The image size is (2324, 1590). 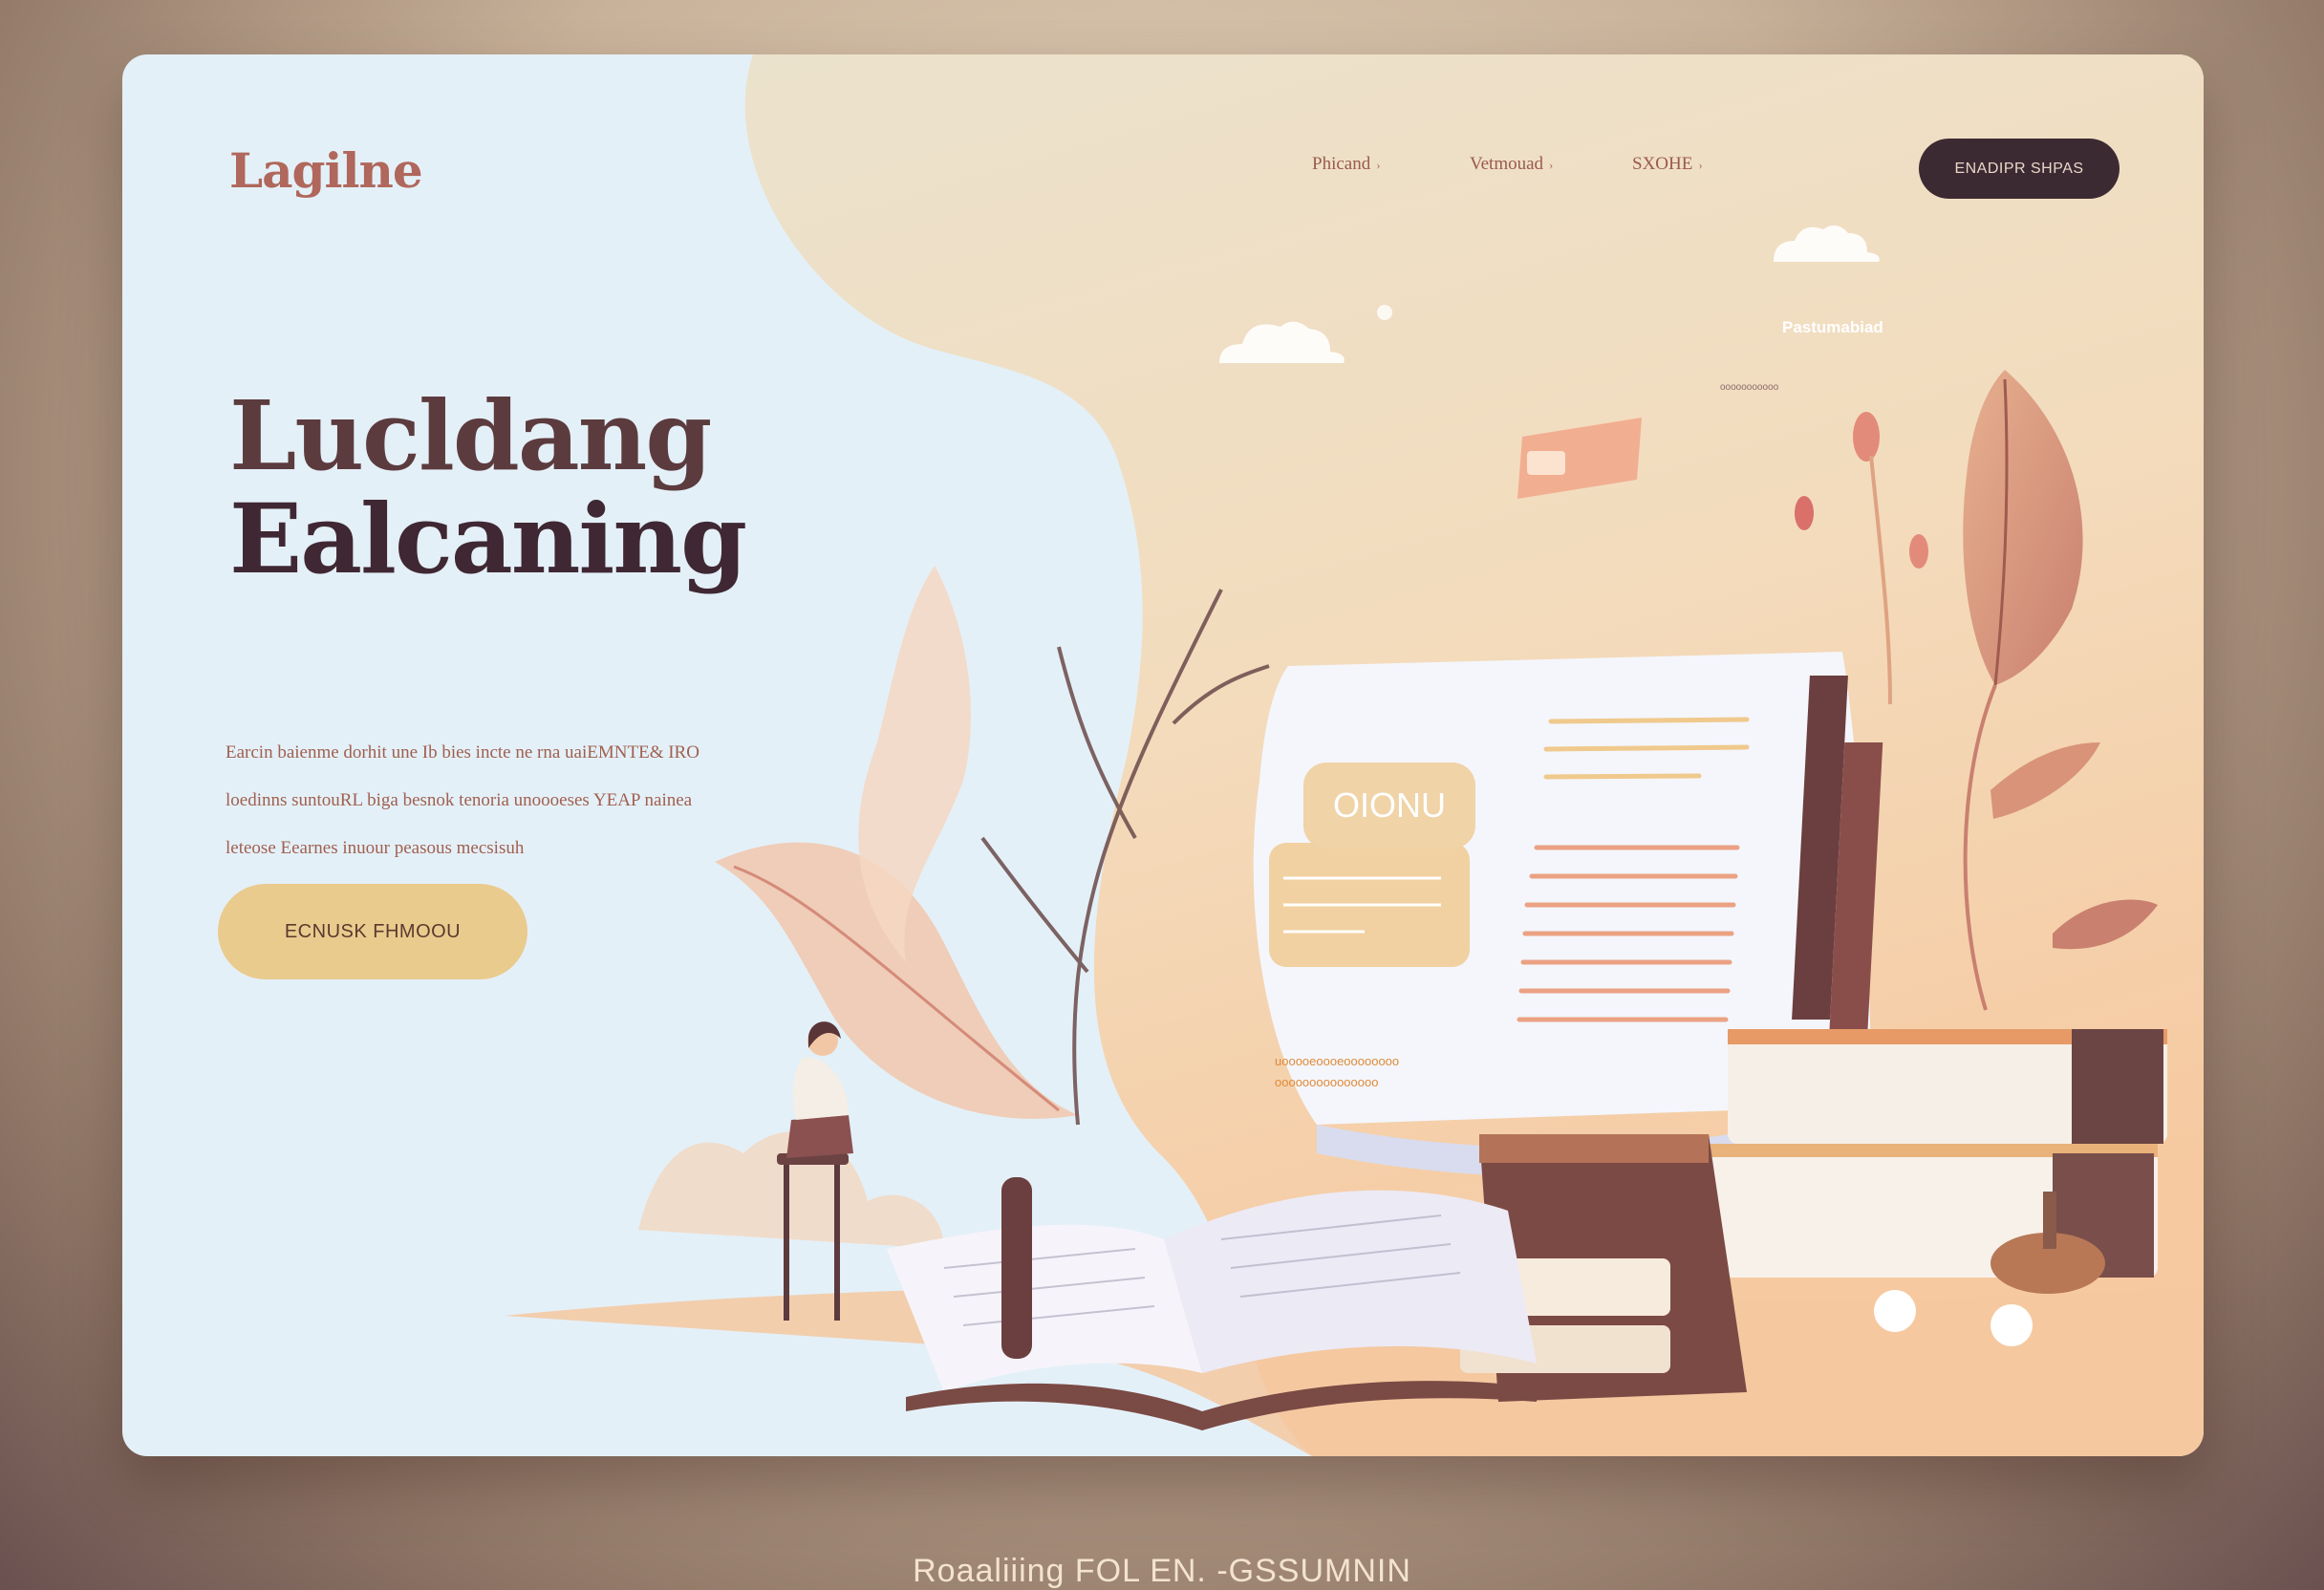 What do you see at coordinates (488, 539) in the screenshot?
I see `hero-title-line-2: Ealcaning` at bounding box center [488, 539].